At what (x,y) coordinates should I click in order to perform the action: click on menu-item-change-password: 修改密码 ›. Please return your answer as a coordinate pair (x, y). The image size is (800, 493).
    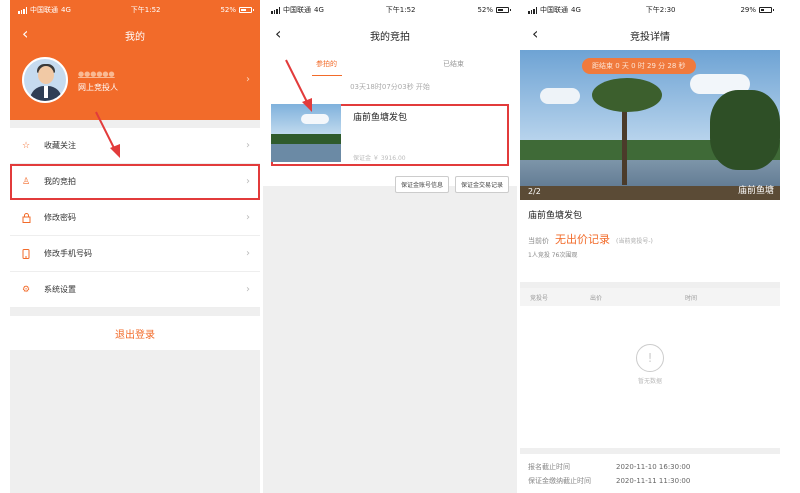
    Looking at the image, I should click on (135, 218).